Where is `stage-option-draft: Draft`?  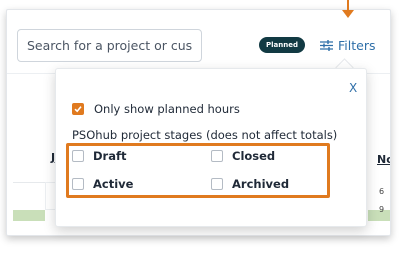
stage-option-draft: Draft is located at coordinates (99, 156).